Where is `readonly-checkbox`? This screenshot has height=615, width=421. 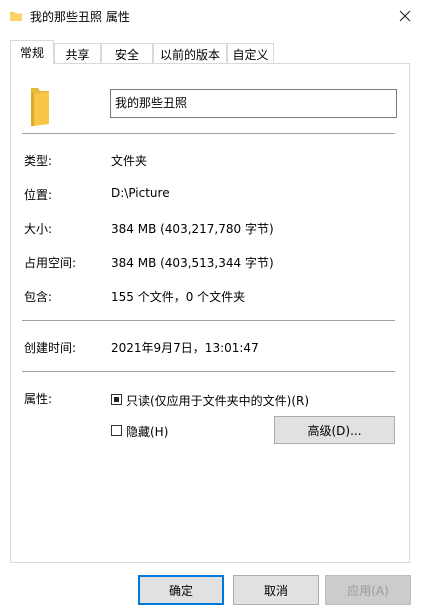 readonly-checkbox is located at coordinates (116, 399).